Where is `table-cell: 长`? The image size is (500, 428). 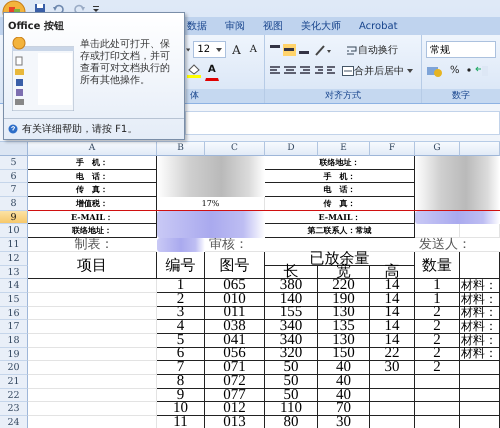
table-cell: 长 is located at coordinates (291, 273).